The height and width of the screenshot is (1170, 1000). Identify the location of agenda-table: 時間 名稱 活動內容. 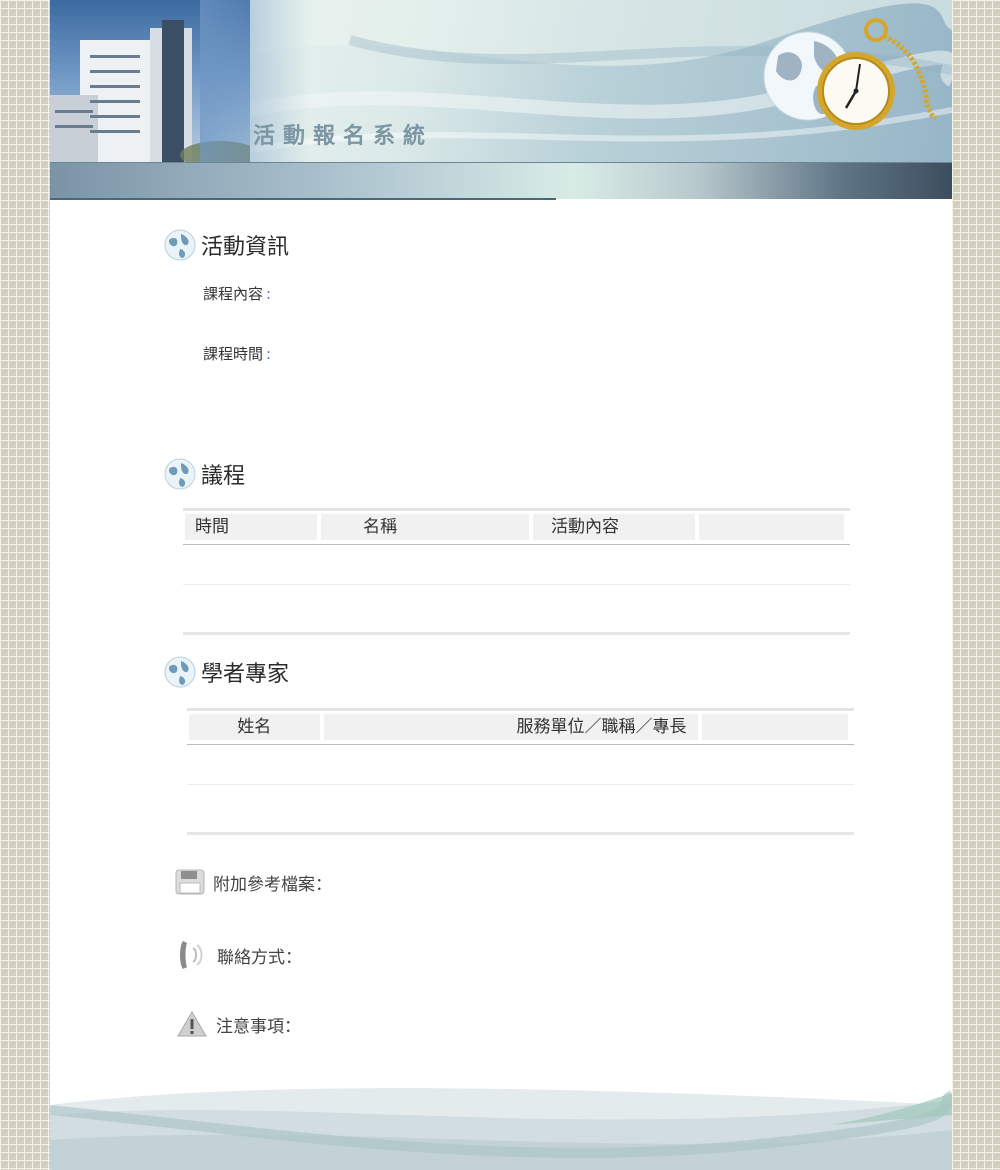
(516, 571).